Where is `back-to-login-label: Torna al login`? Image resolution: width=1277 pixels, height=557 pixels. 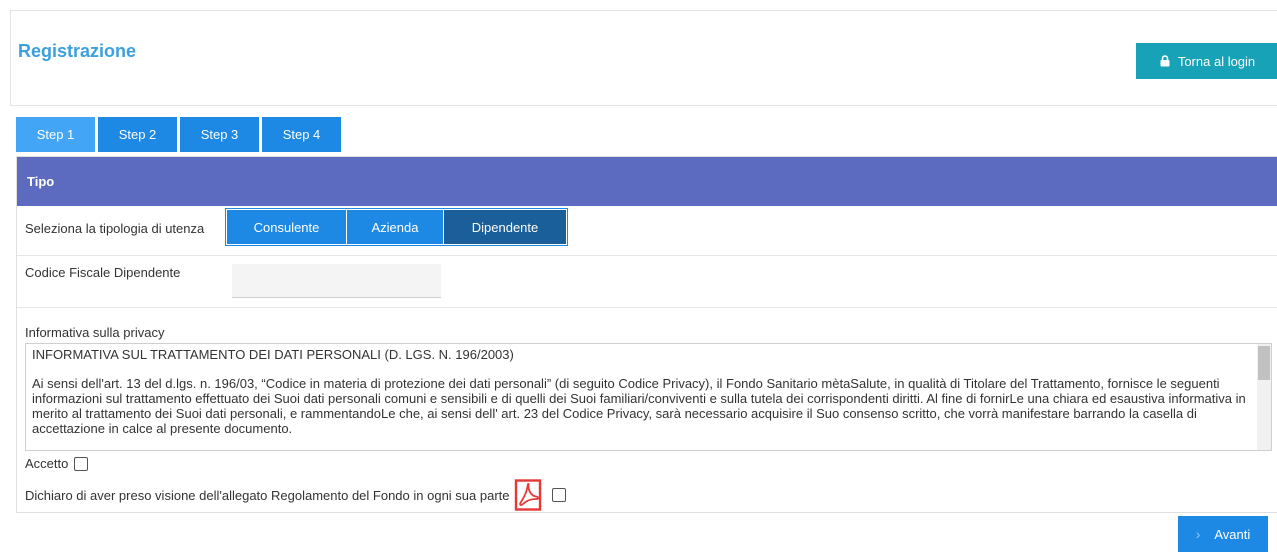
back-to-login-label: Torna al login is located at coordinates (1216, 61).